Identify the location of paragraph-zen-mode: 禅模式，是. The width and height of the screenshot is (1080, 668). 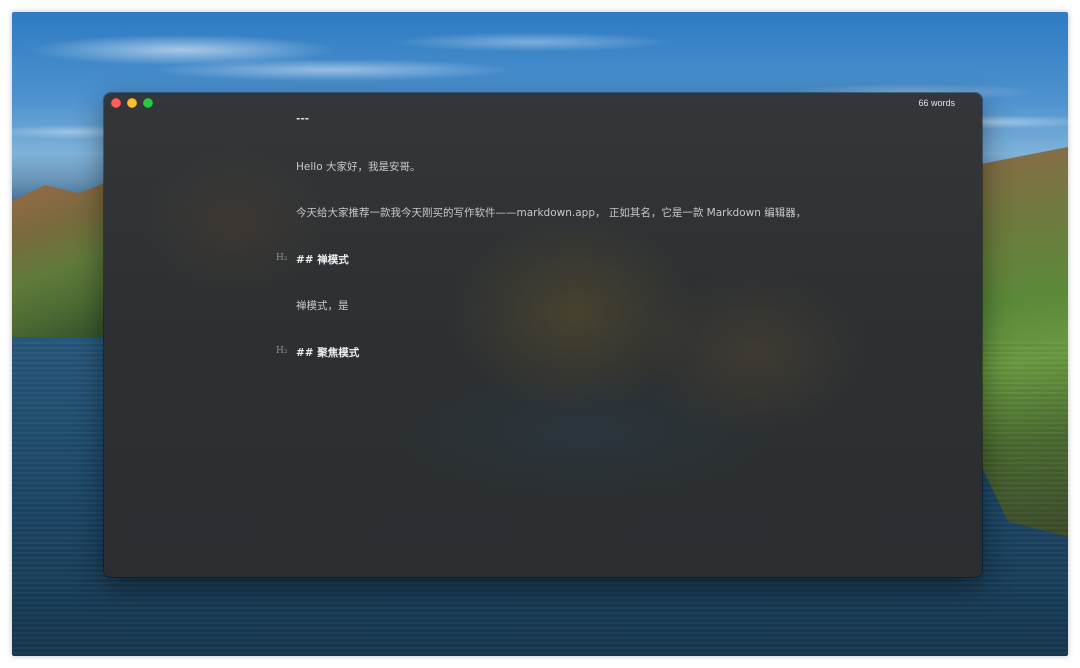
(322, 305).